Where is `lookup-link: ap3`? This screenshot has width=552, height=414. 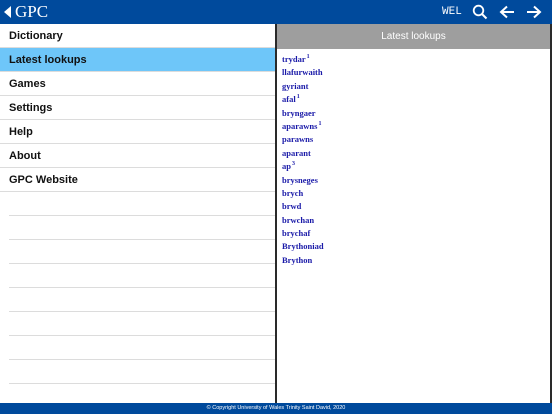 lookup-link: ap3 is located at coordinates (416, 166).